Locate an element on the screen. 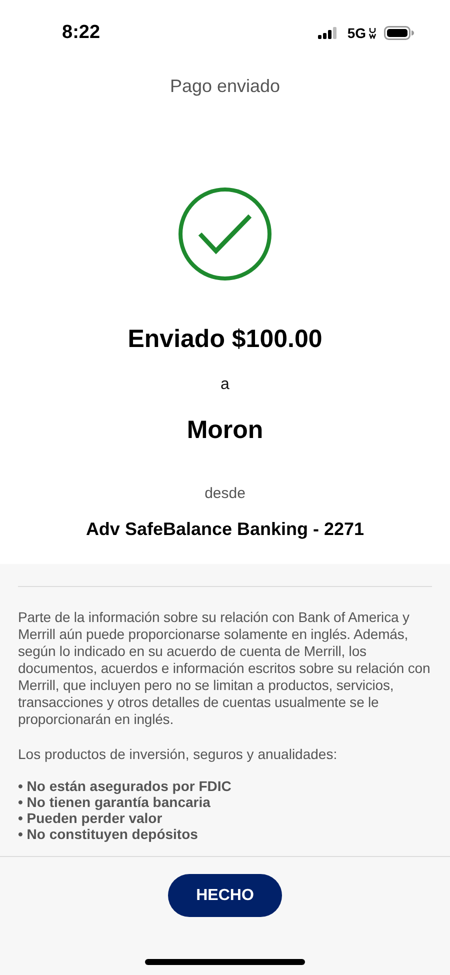 This screenshot has width=450, height=975. recipient-name: Moron is located at coordinates (225, 430).